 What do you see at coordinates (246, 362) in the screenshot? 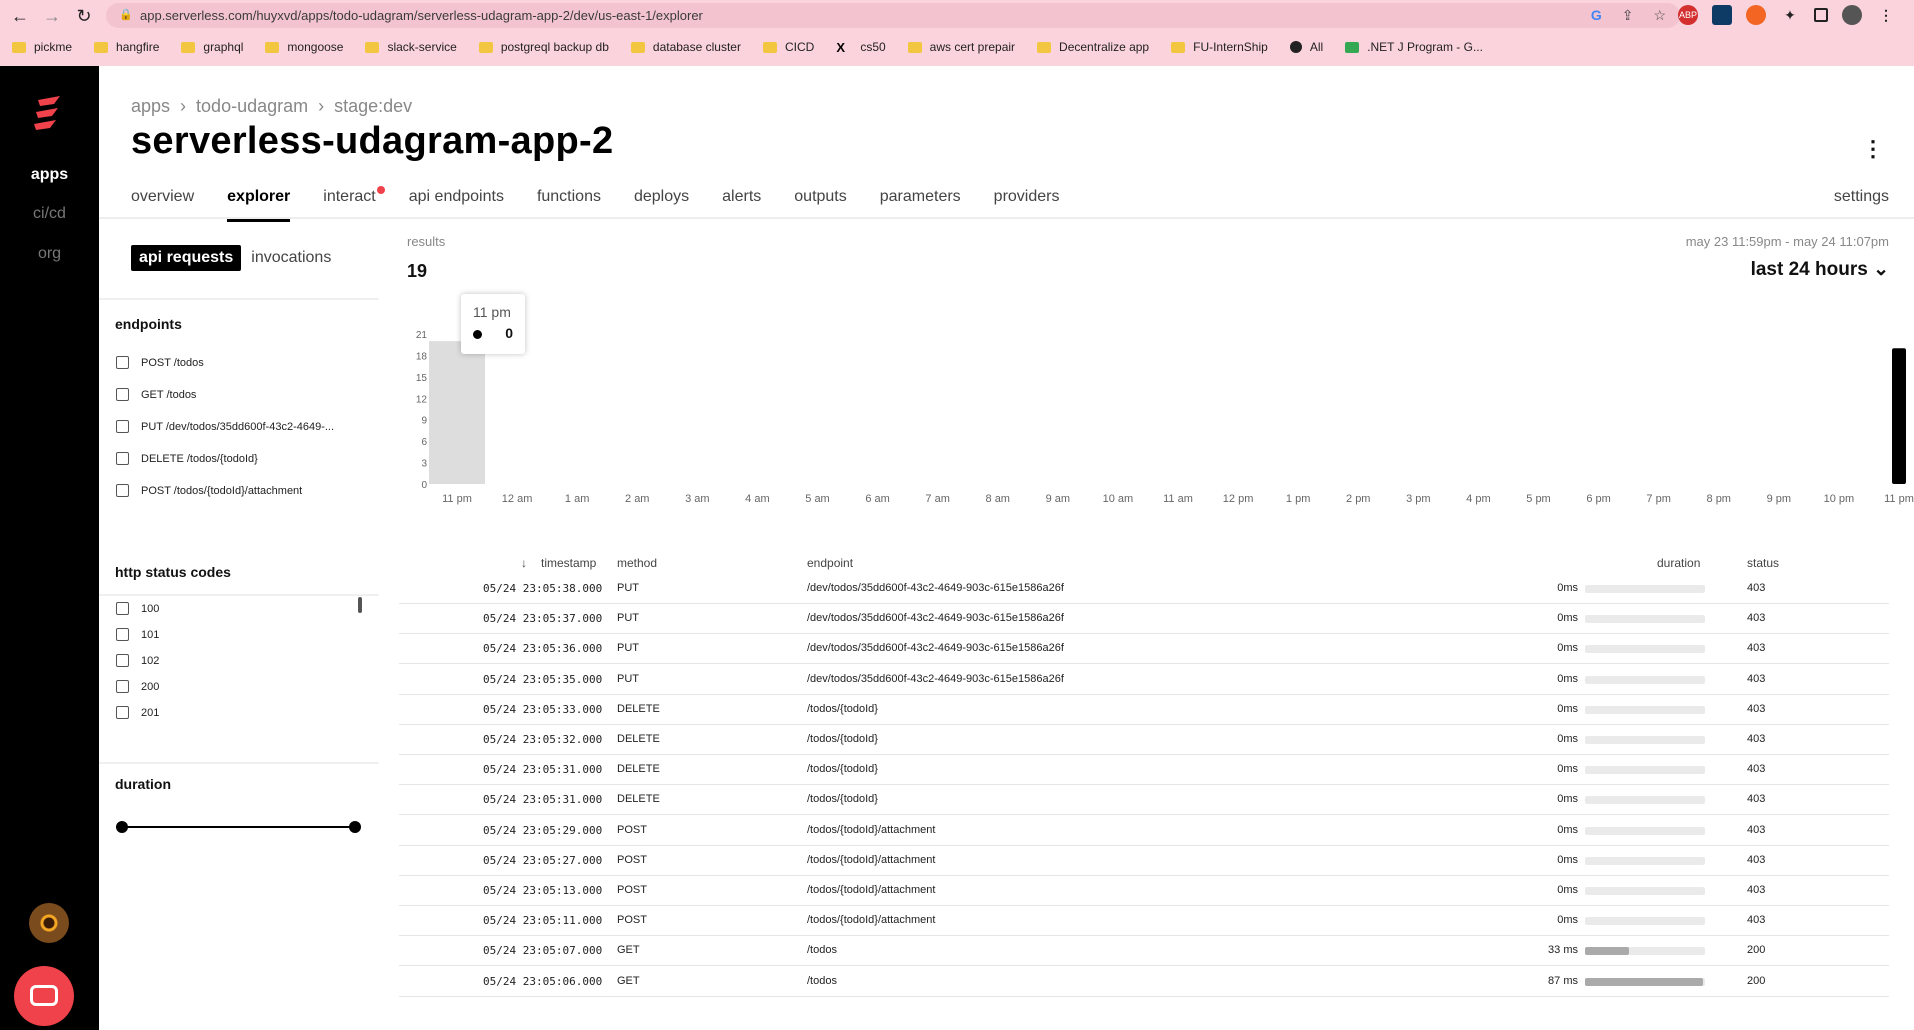
I see `endpoint-filter: POST /todos` at bounding box center [246, 362].